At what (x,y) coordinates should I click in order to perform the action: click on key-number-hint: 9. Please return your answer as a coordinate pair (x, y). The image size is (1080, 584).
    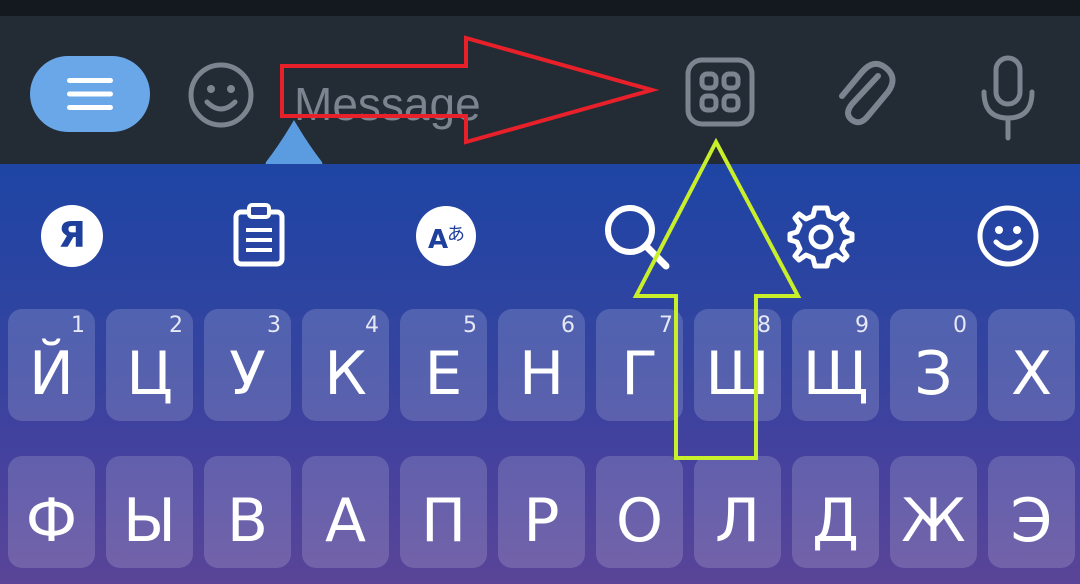
    Looking at the image, I should click on (862, 325).